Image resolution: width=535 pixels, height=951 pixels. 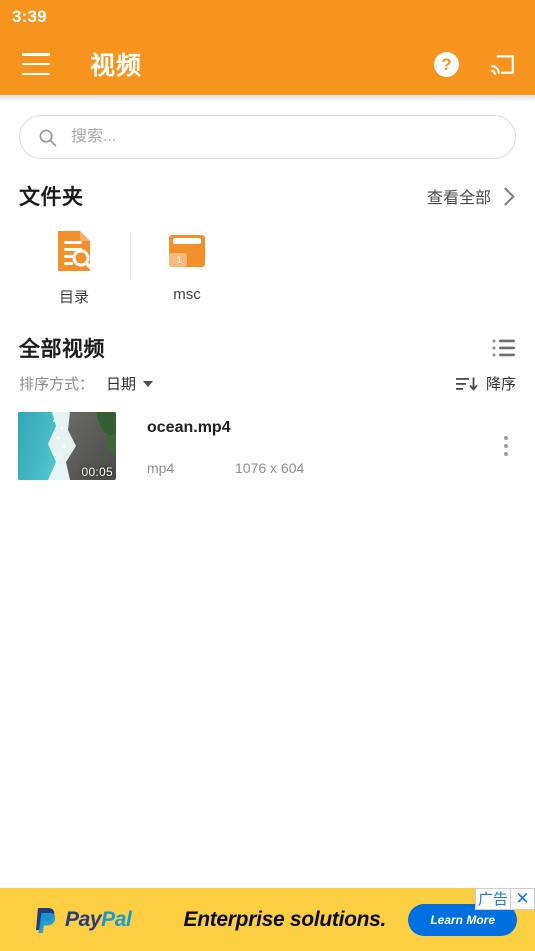 I want to click on sort-controls: 排序方式： 日期 降序, so click(x=267, y=378).